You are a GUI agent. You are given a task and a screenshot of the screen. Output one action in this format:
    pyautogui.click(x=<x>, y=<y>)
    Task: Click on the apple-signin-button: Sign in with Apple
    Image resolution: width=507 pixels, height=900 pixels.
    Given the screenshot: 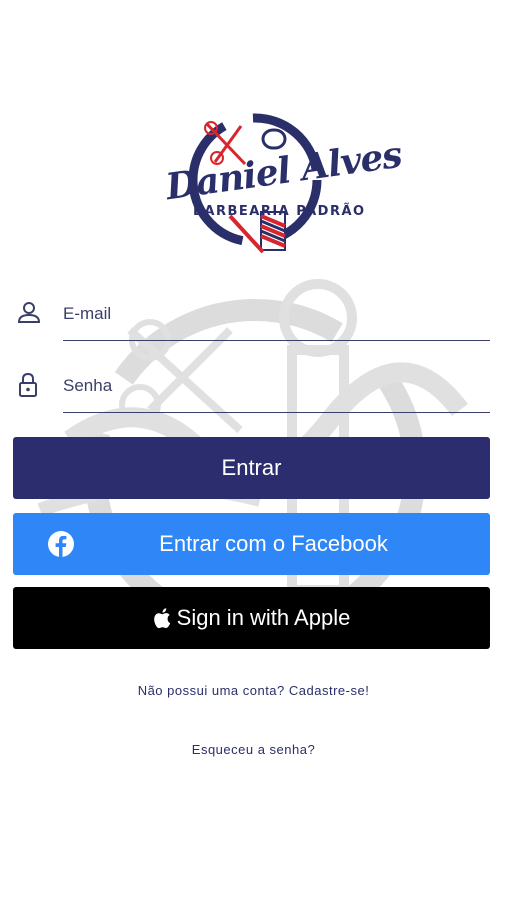 What is the action you would take?
    pyautogui.click(x=251, y=618)
    